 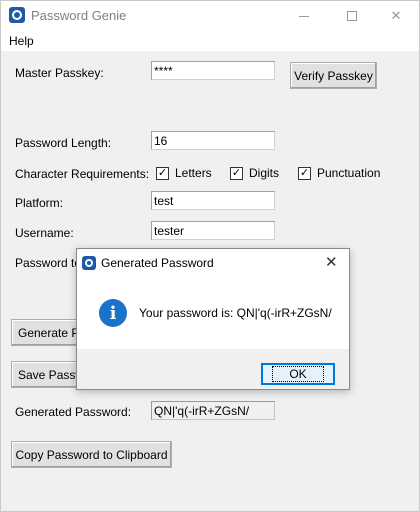 I want to click on platform-label: Platform:, so click(x=39, y=203).